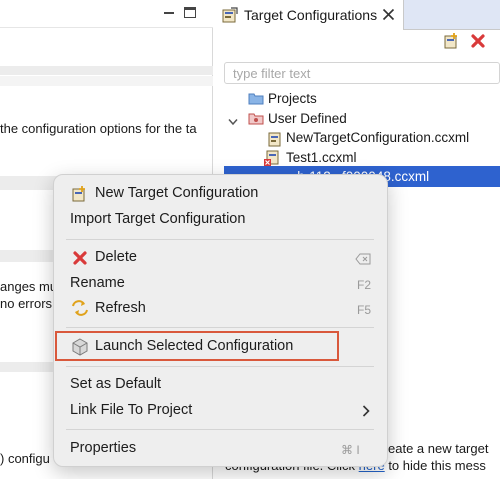  What do you see at coordinates (256, 100) in the screenshot?
I see `folder-icon` at bounding box center [256, 100].